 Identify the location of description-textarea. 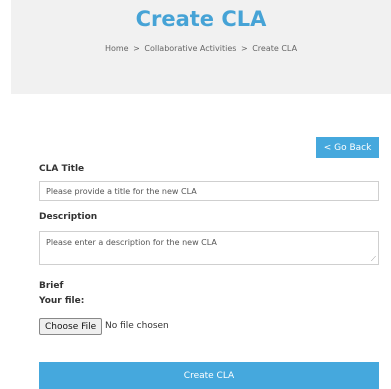
(209, 248).